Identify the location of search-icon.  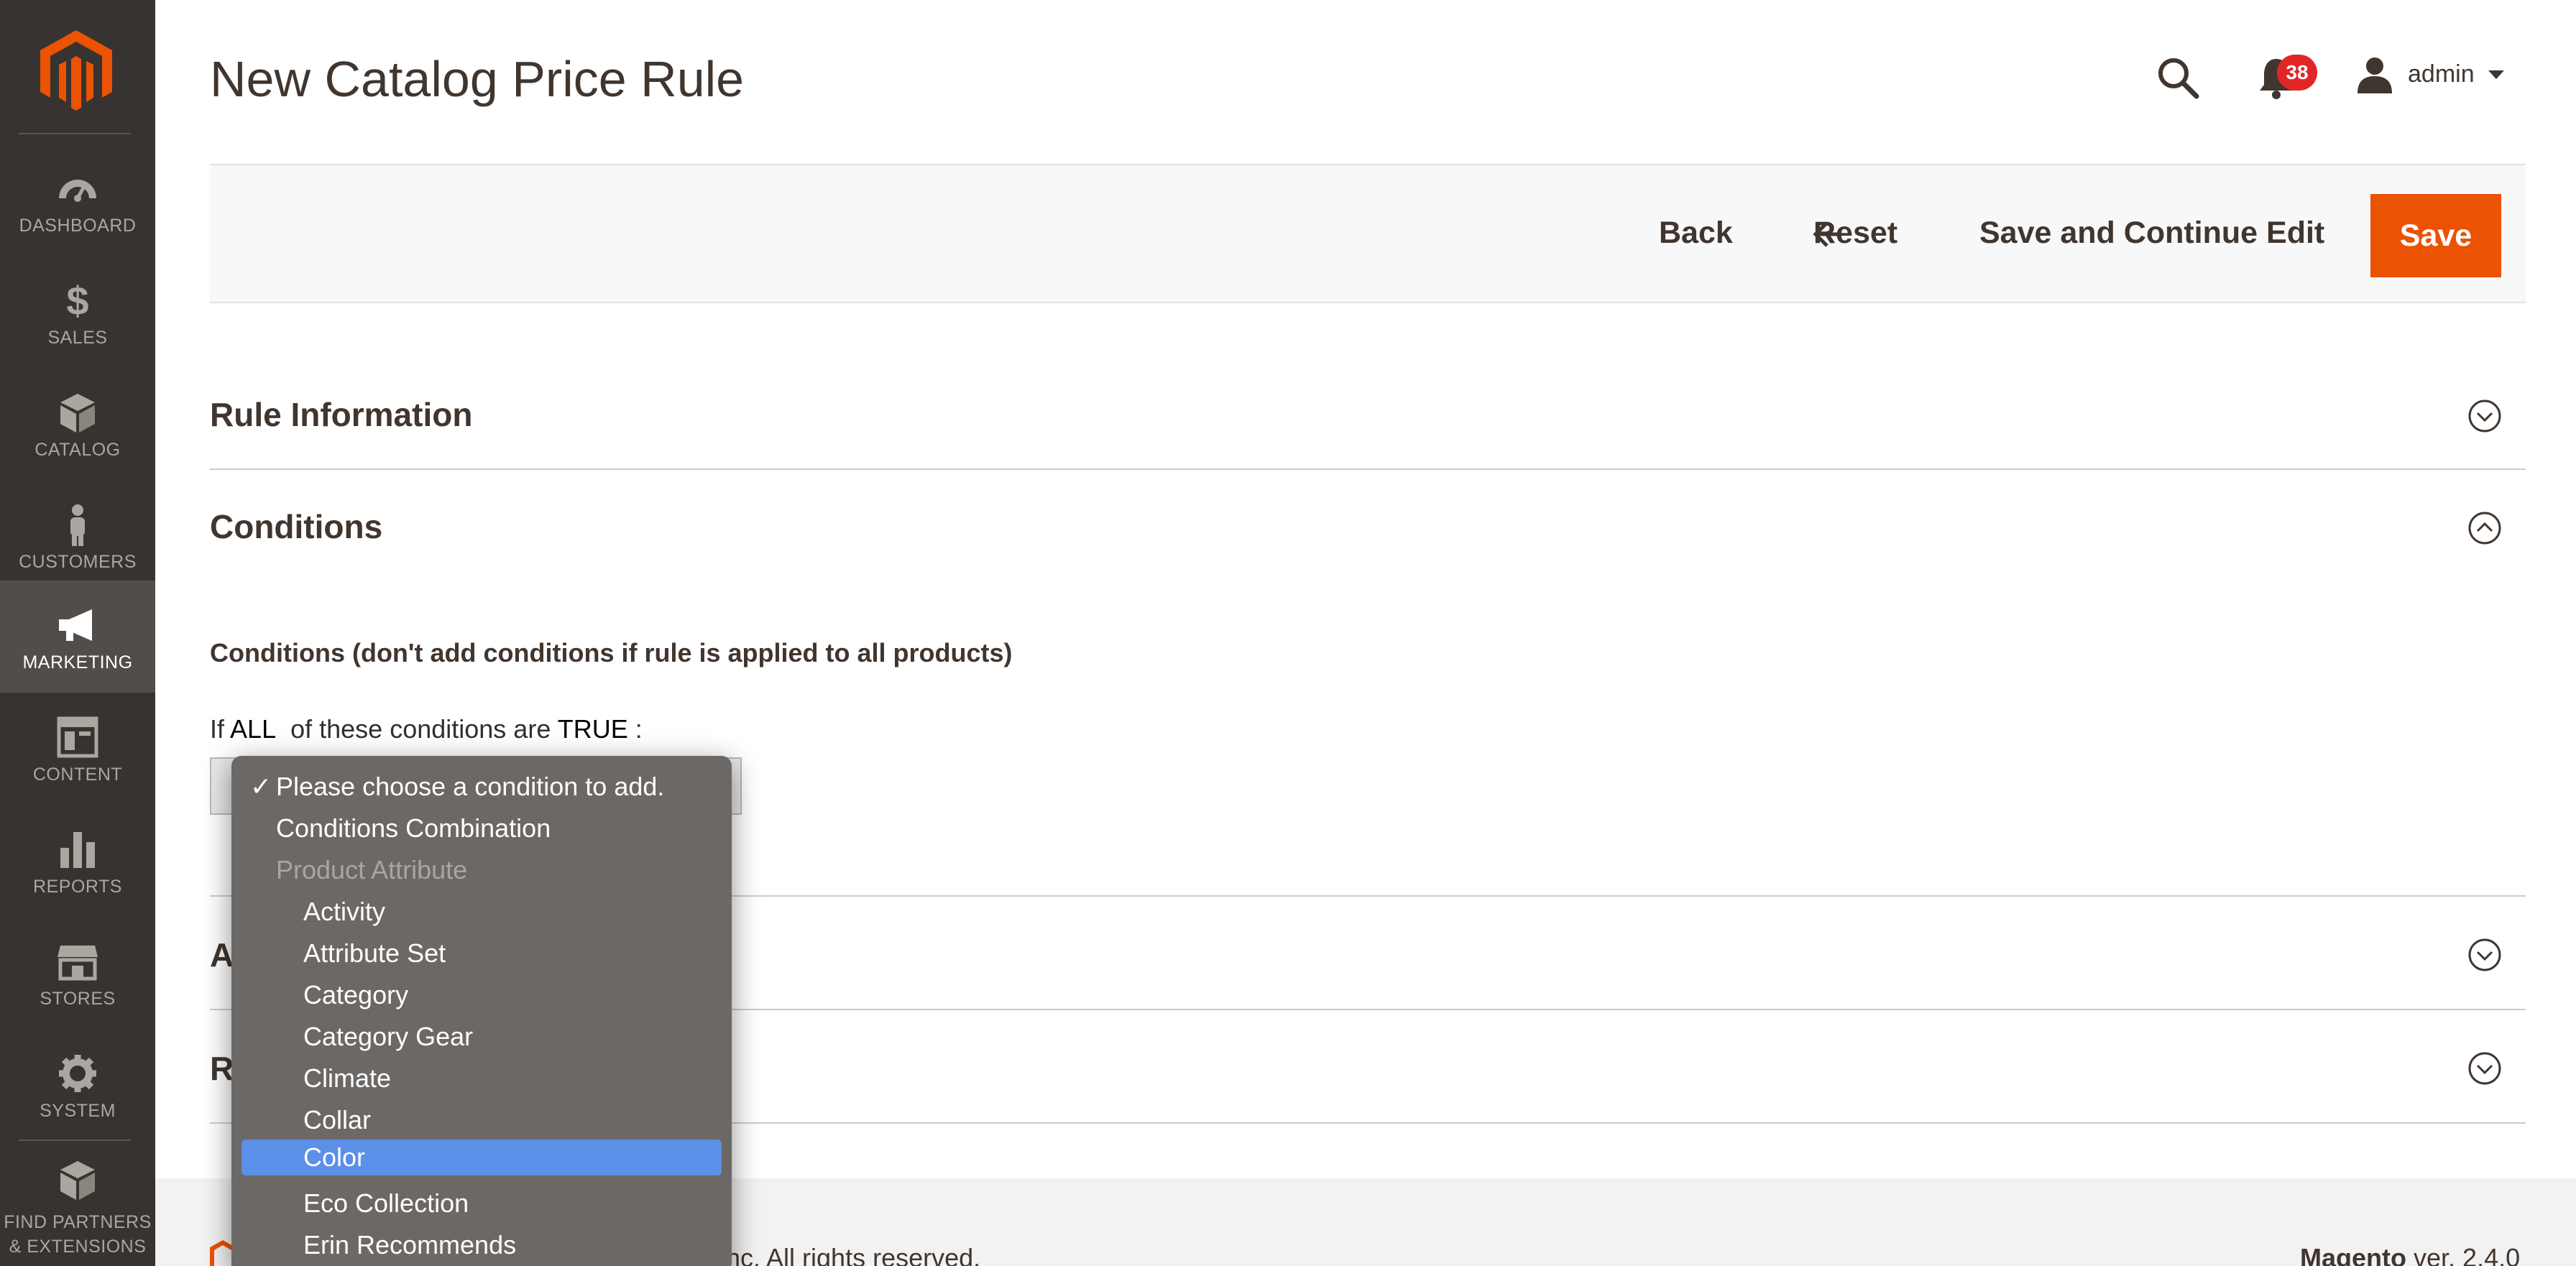
(2177, 77).